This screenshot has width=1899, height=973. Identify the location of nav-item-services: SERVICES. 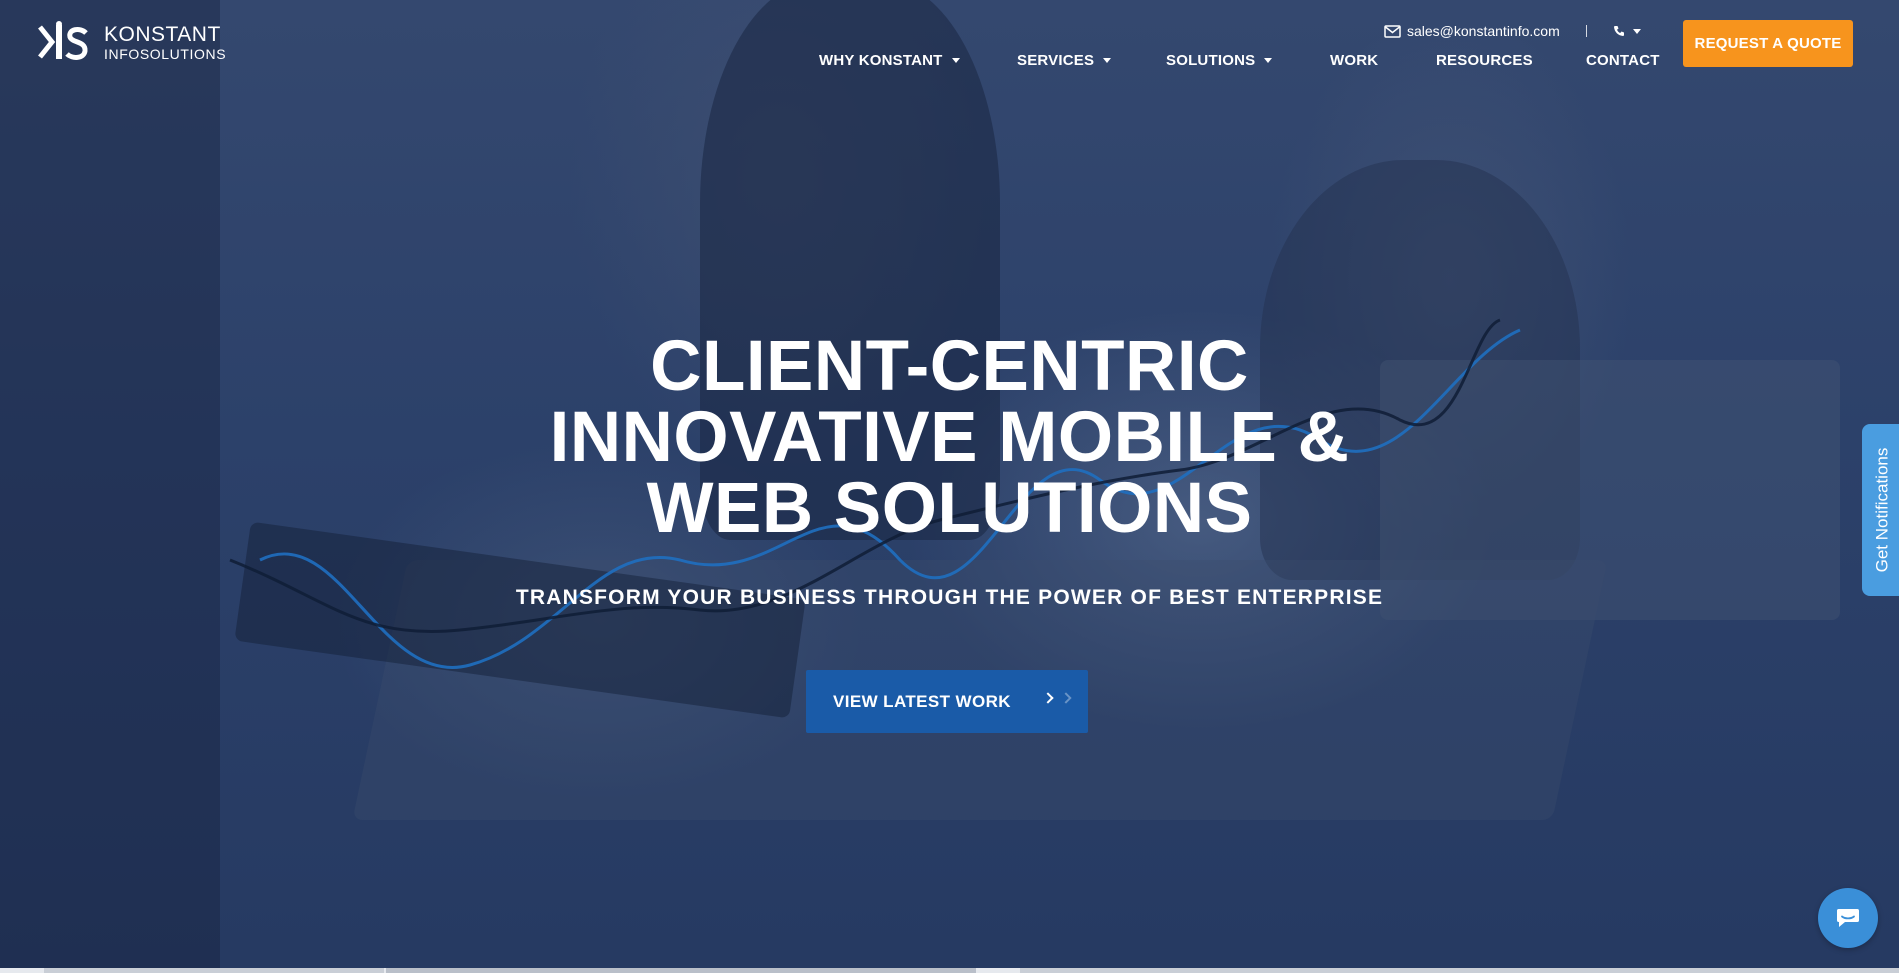
(1091, 60).